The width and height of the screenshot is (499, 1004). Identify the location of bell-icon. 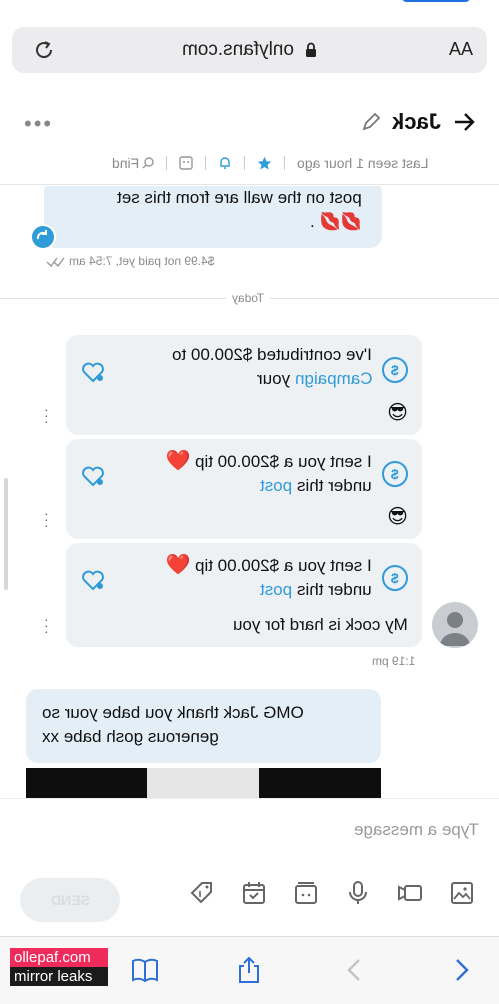
(225, 163).